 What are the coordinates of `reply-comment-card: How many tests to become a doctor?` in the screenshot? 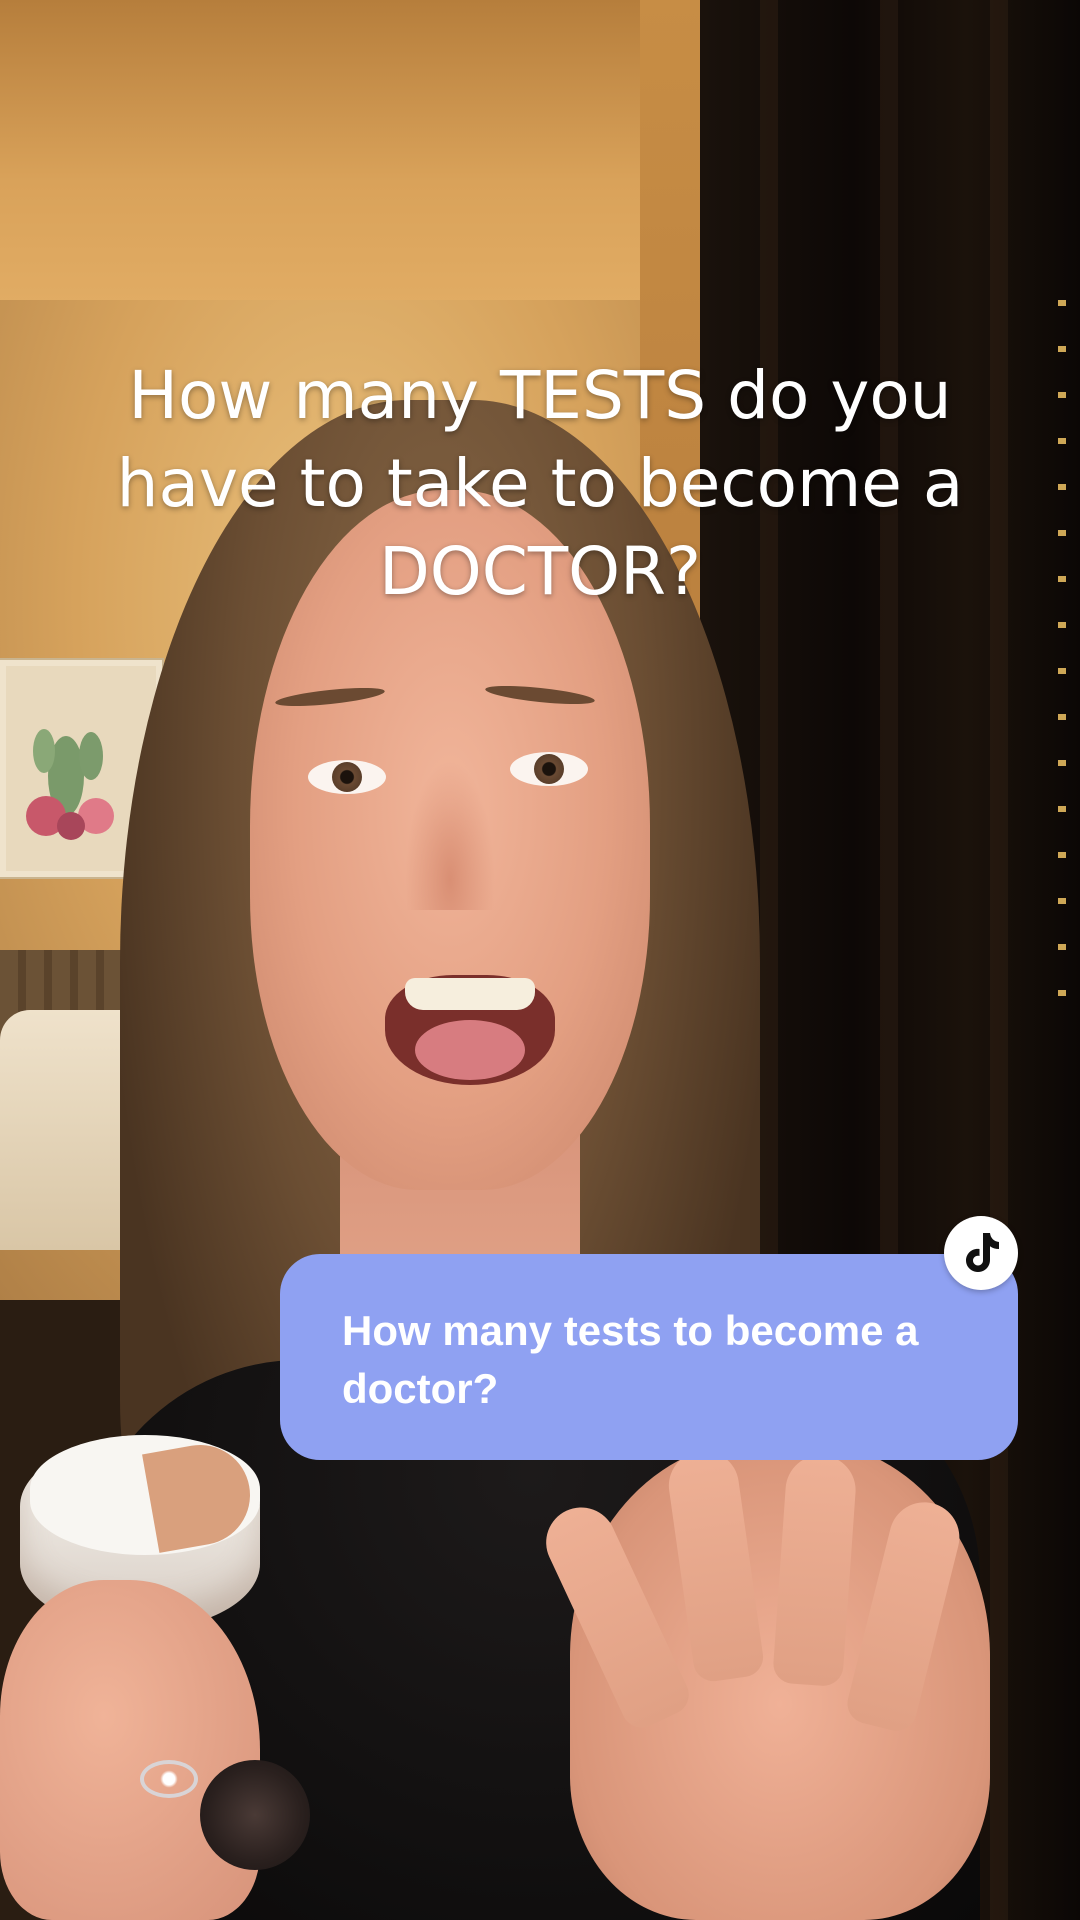 It's located at (649, 1357).